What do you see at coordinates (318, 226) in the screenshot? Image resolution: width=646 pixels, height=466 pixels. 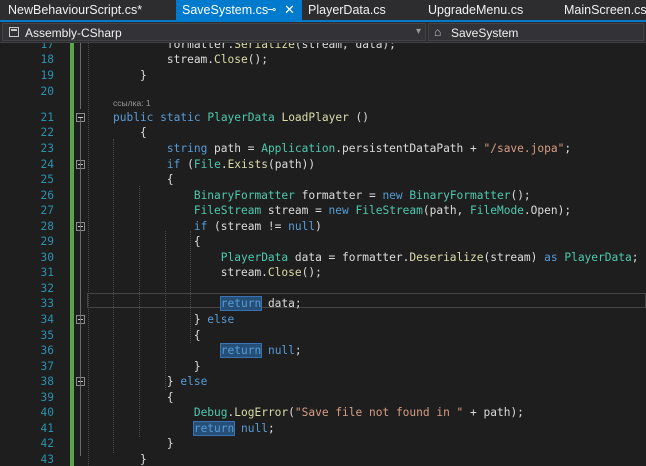 I see `code-token: )` at bounding box center [318, 226].